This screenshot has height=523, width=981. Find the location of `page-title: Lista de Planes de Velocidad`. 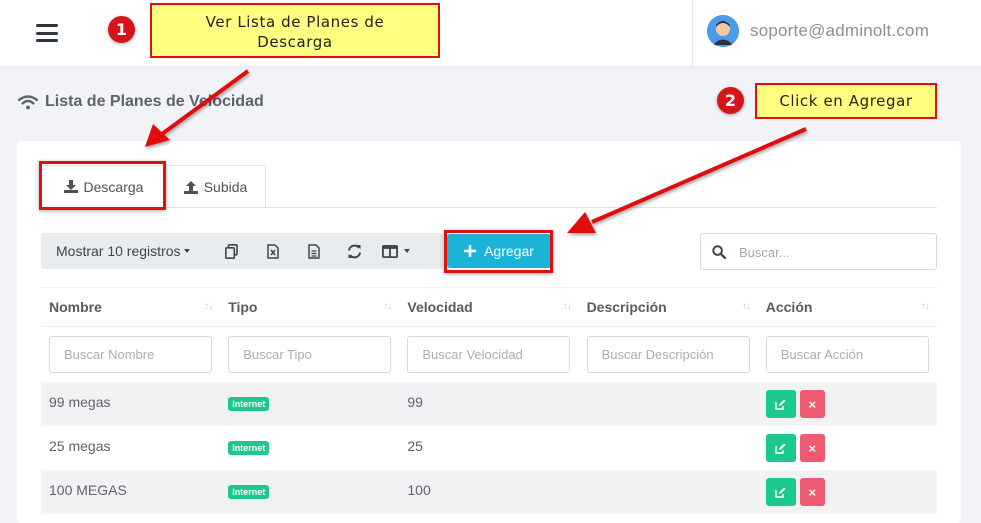

page-title: Lista de Planes de Velocidad is located at coordinates (141, 102).